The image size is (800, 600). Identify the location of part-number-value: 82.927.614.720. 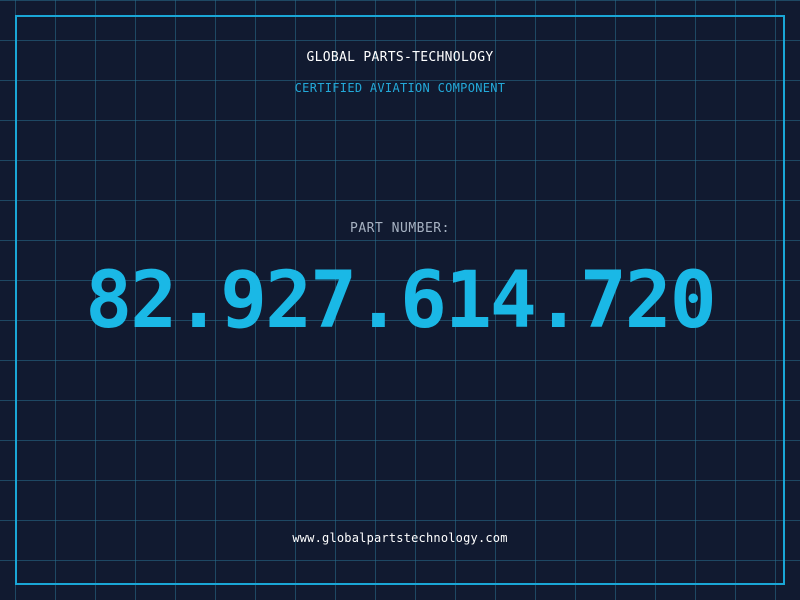
(400, 301).